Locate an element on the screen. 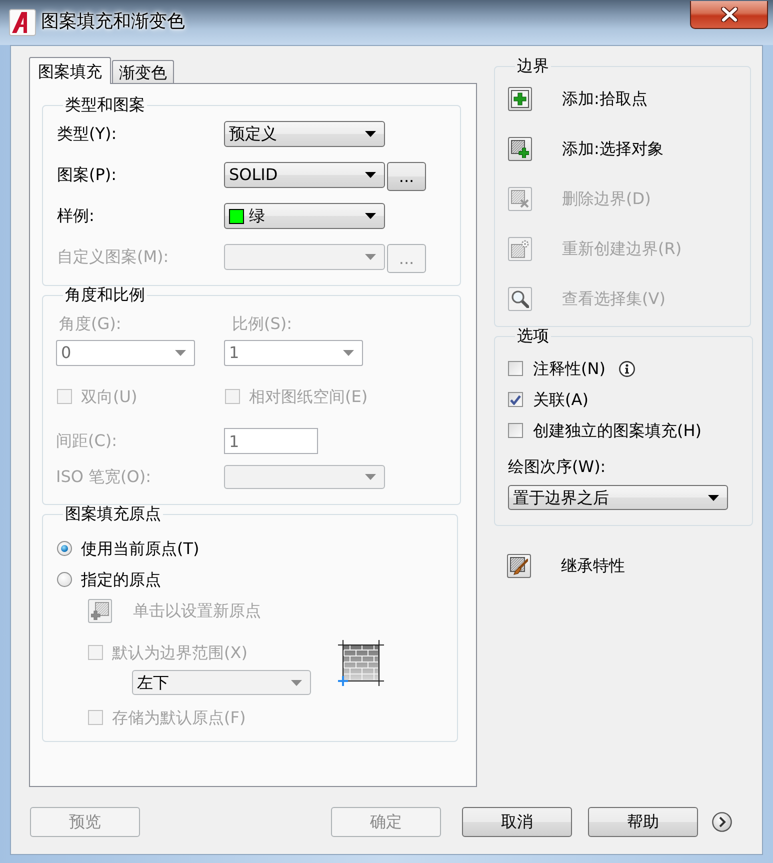 Image resolution: width=773 pixels, height=863 pixels. chevron-circle-icon is located at coordinates (722, 822).